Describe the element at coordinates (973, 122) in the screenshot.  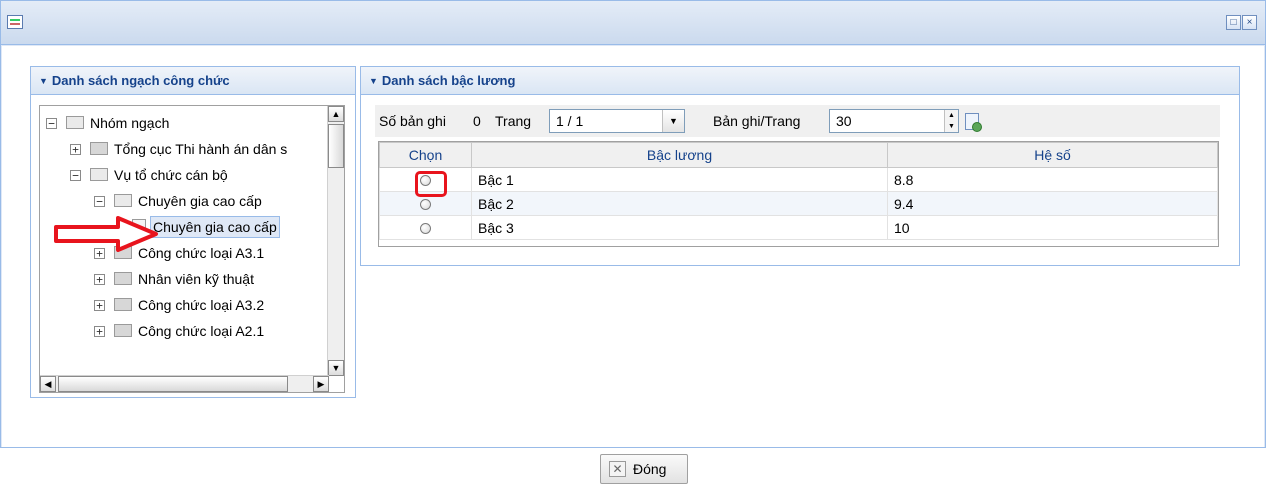
I see `export-icon` at that location.